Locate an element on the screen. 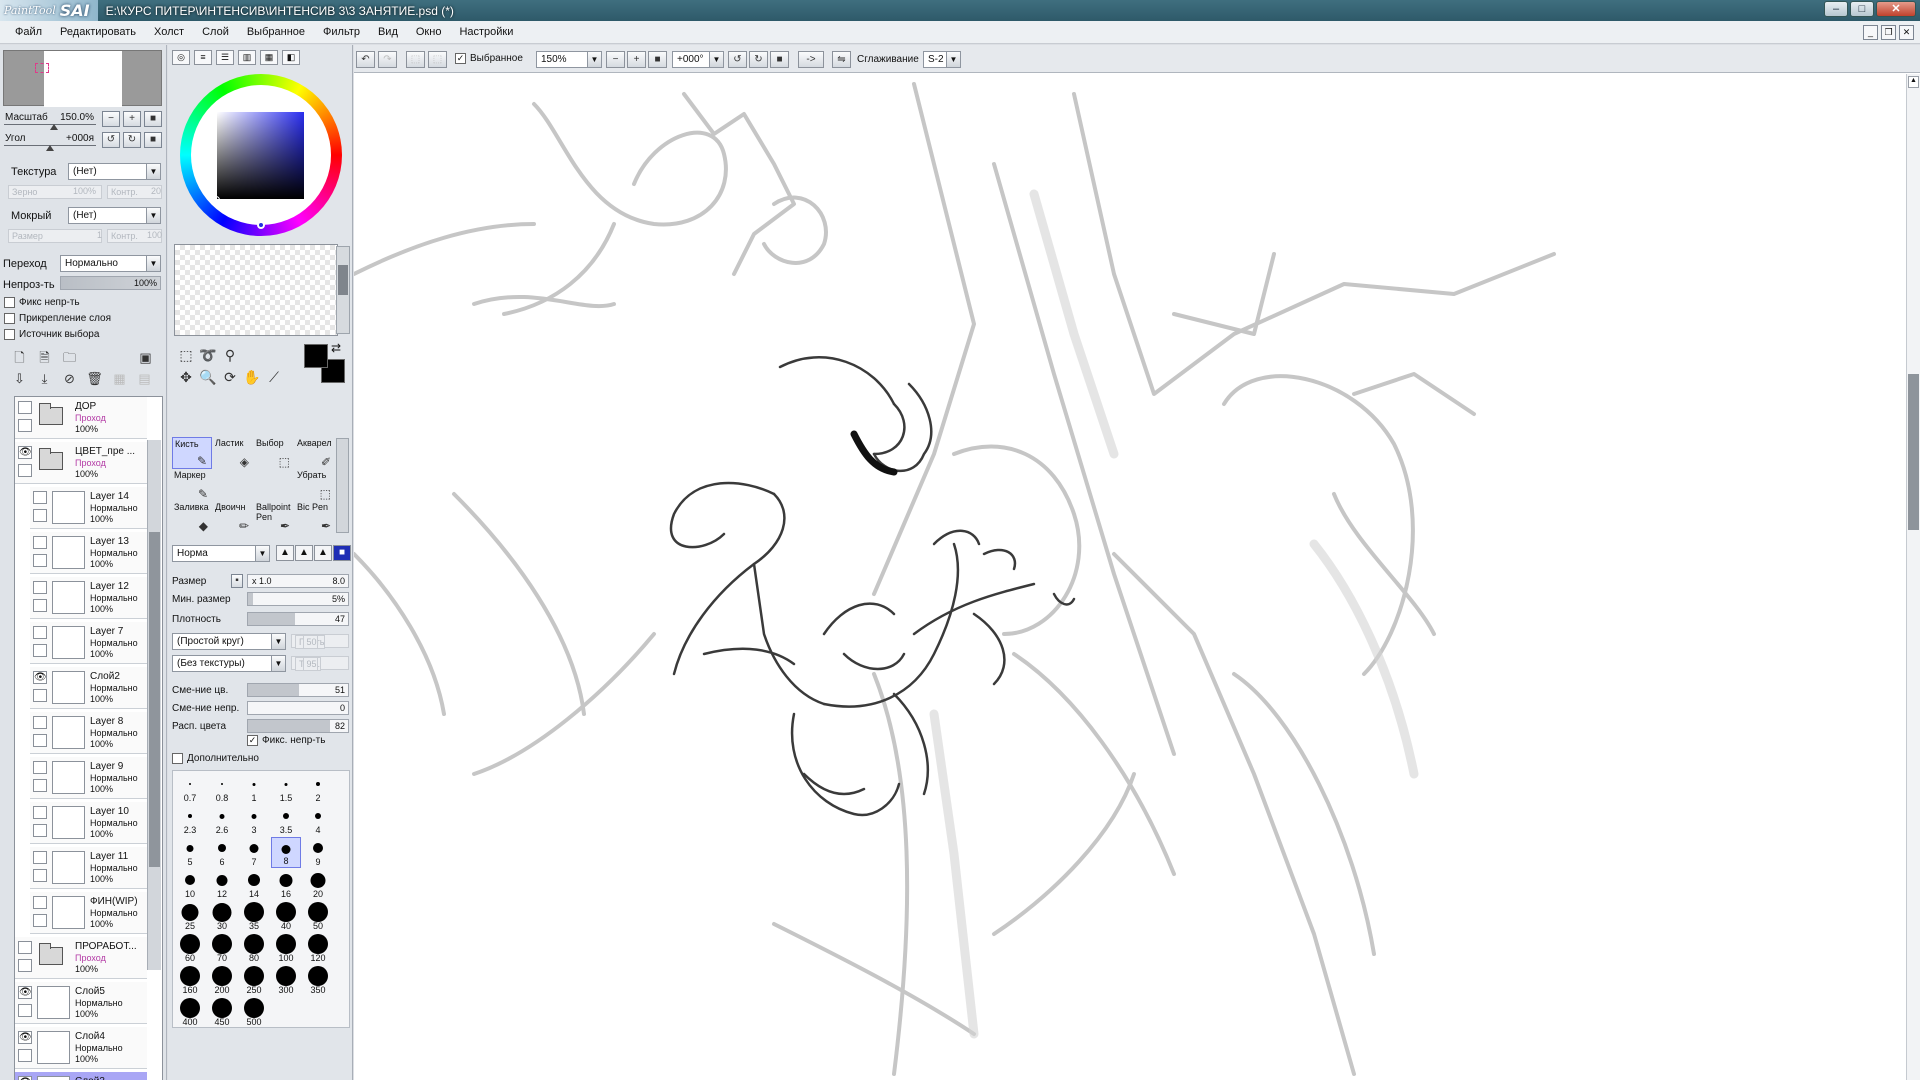 This screenshot has width=1920, height=1080. rotate-reset-button: ■ is located at coordinates (153, 140).